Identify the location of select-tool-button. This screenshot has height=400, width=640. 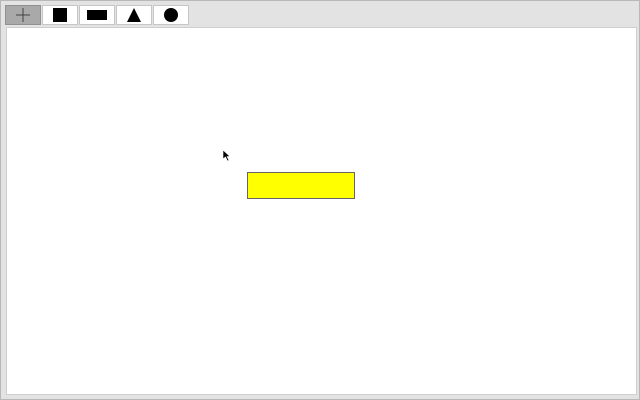
(23, 15).